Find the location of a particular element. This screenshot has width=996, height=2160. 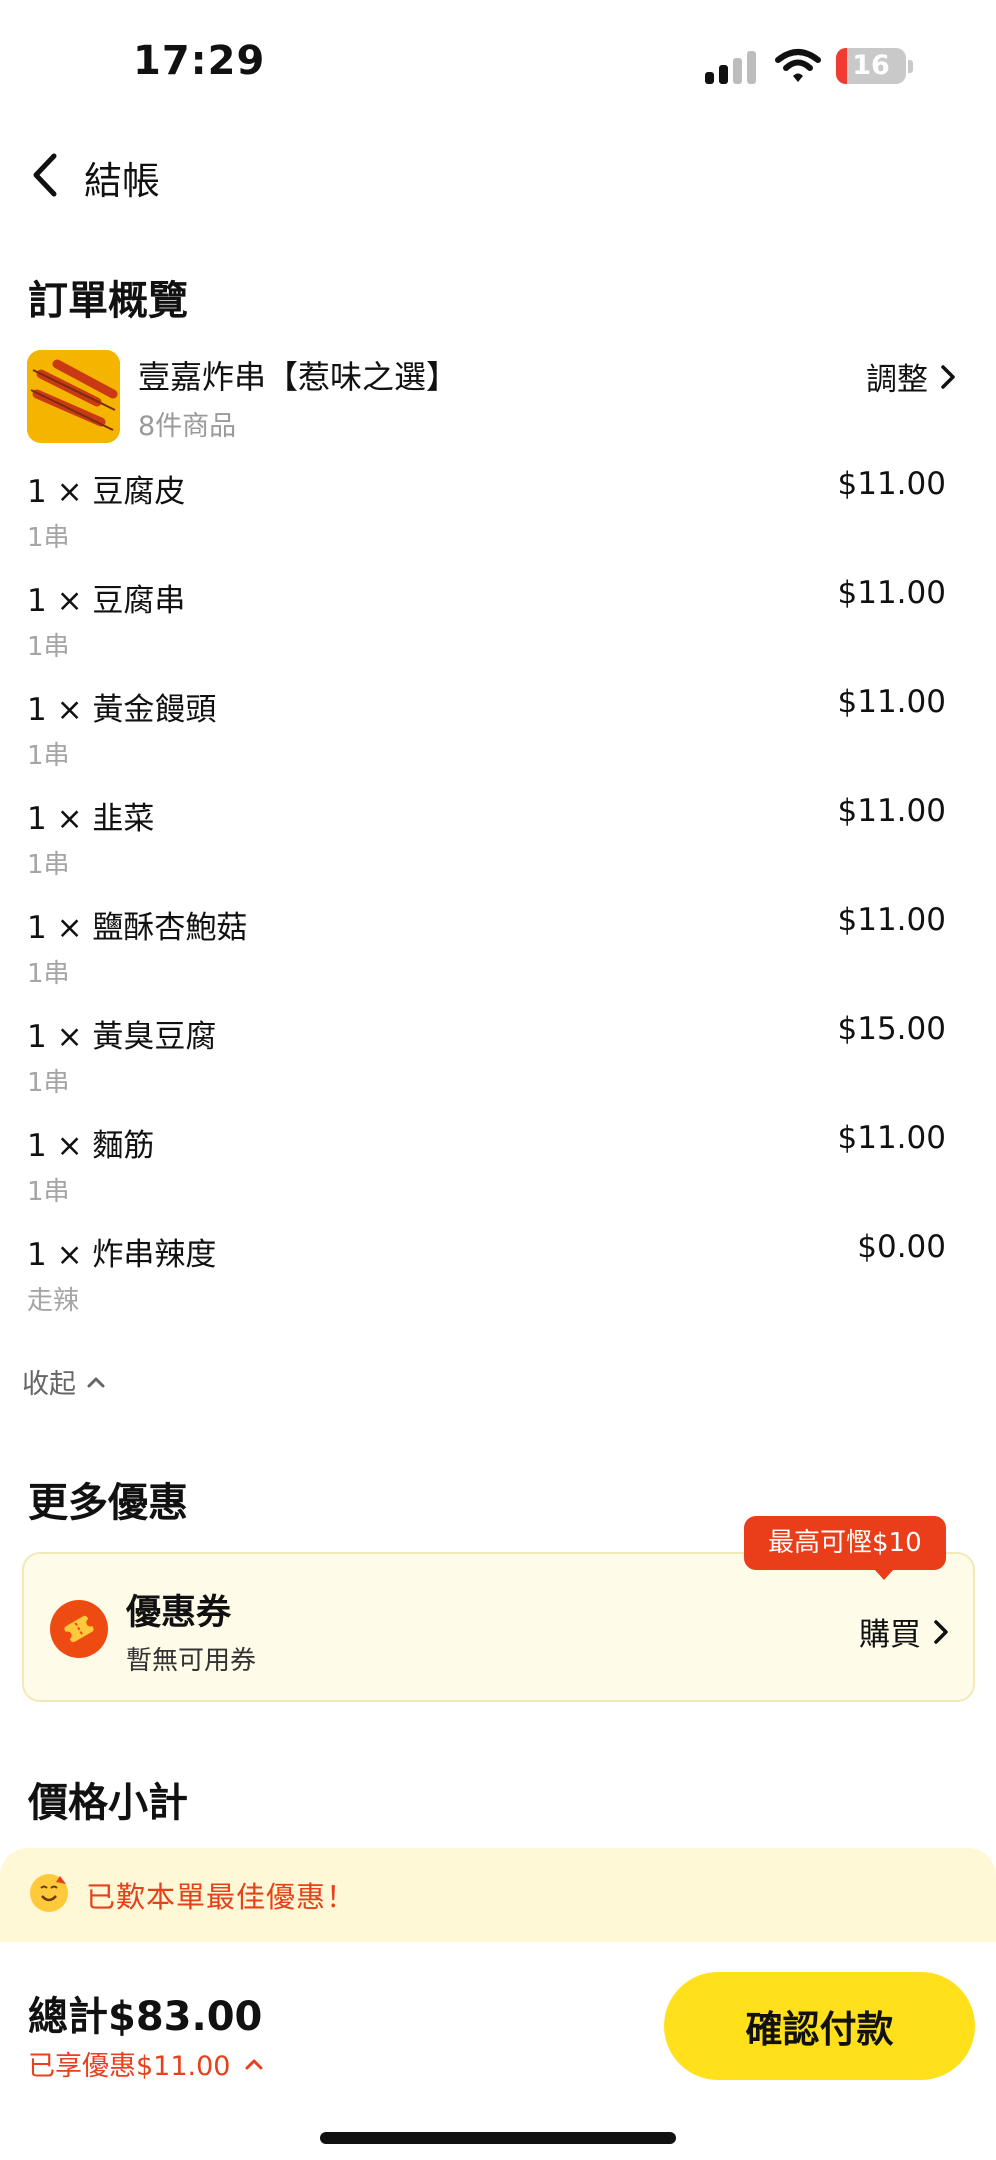

store-item-count: 8件商品 is located at coordinates (187, 426).